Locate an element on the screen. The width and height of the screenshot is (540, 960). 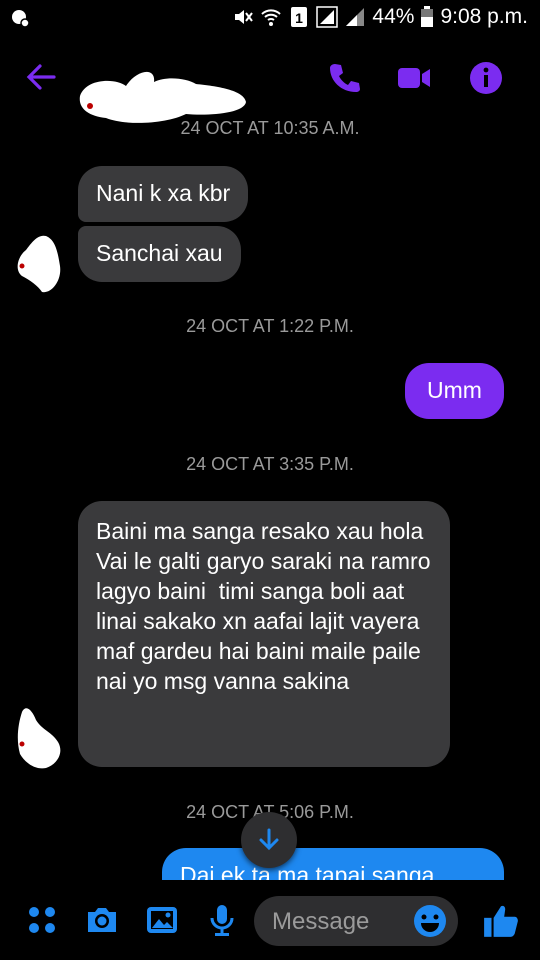
phone-icon is located at coordinates (344, 78).